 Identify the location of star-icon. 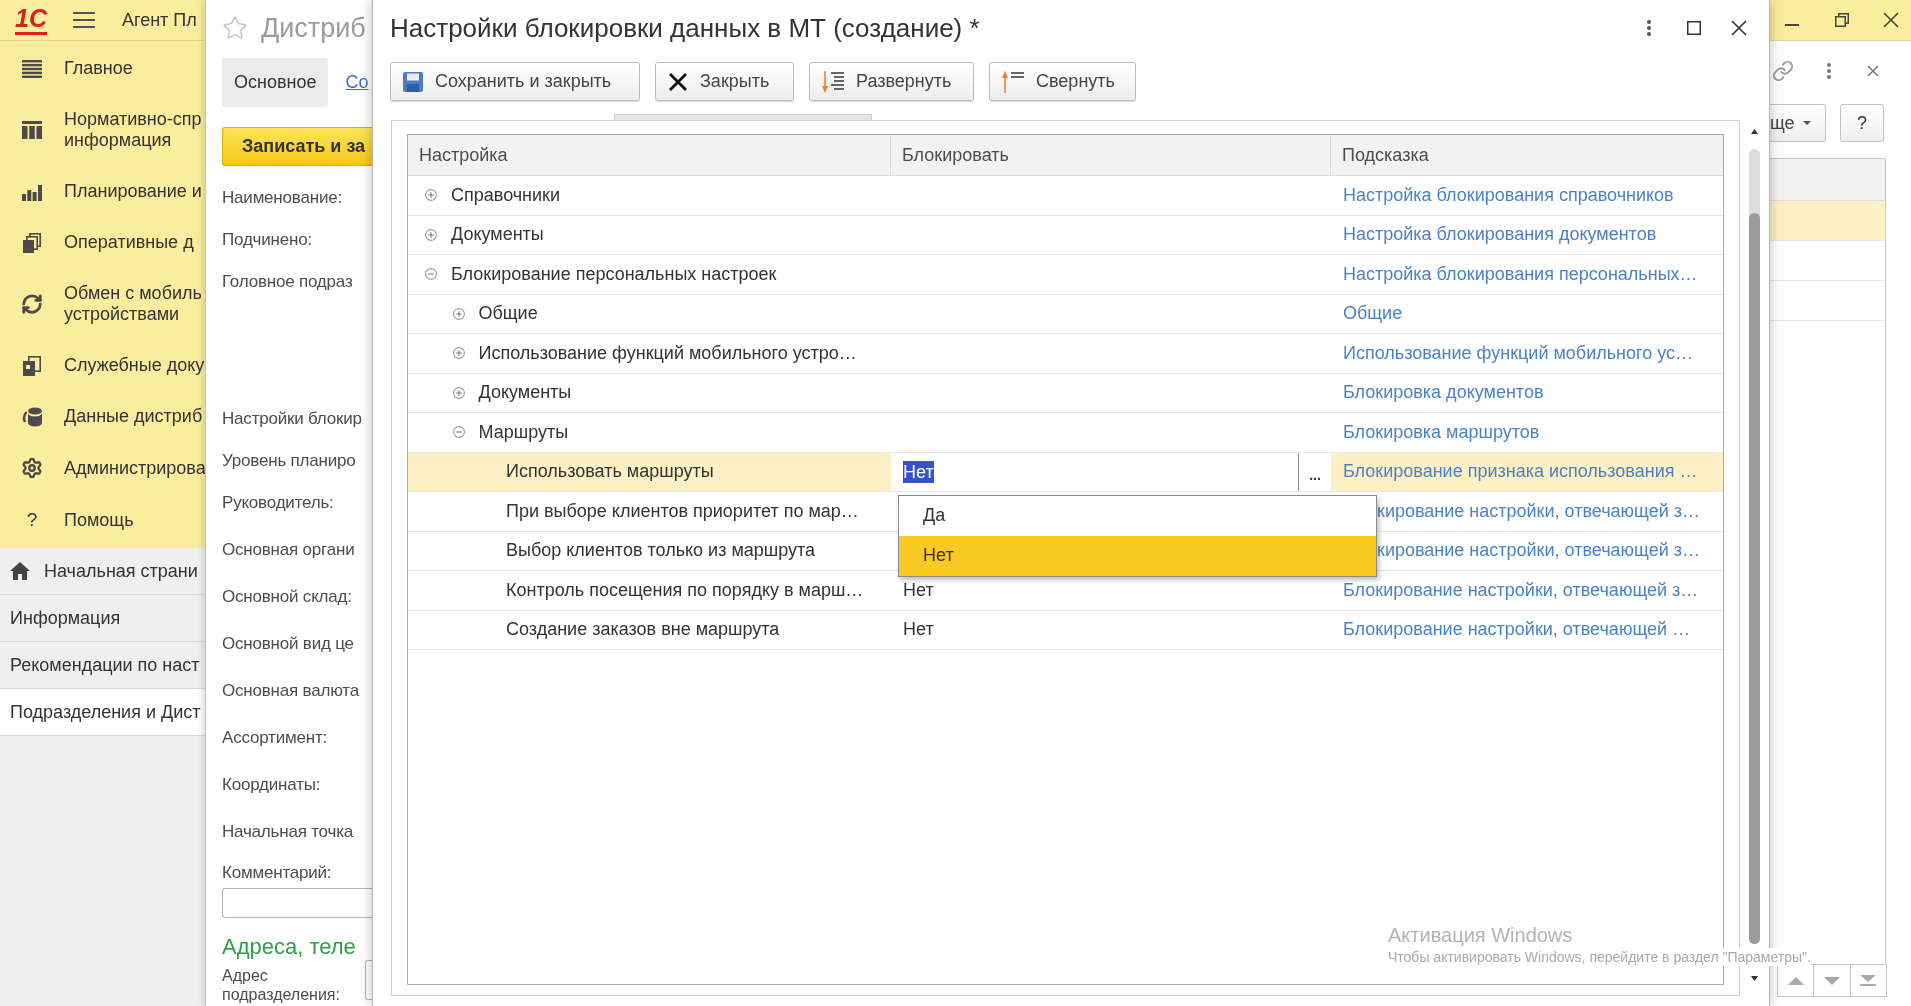
(235, 28).